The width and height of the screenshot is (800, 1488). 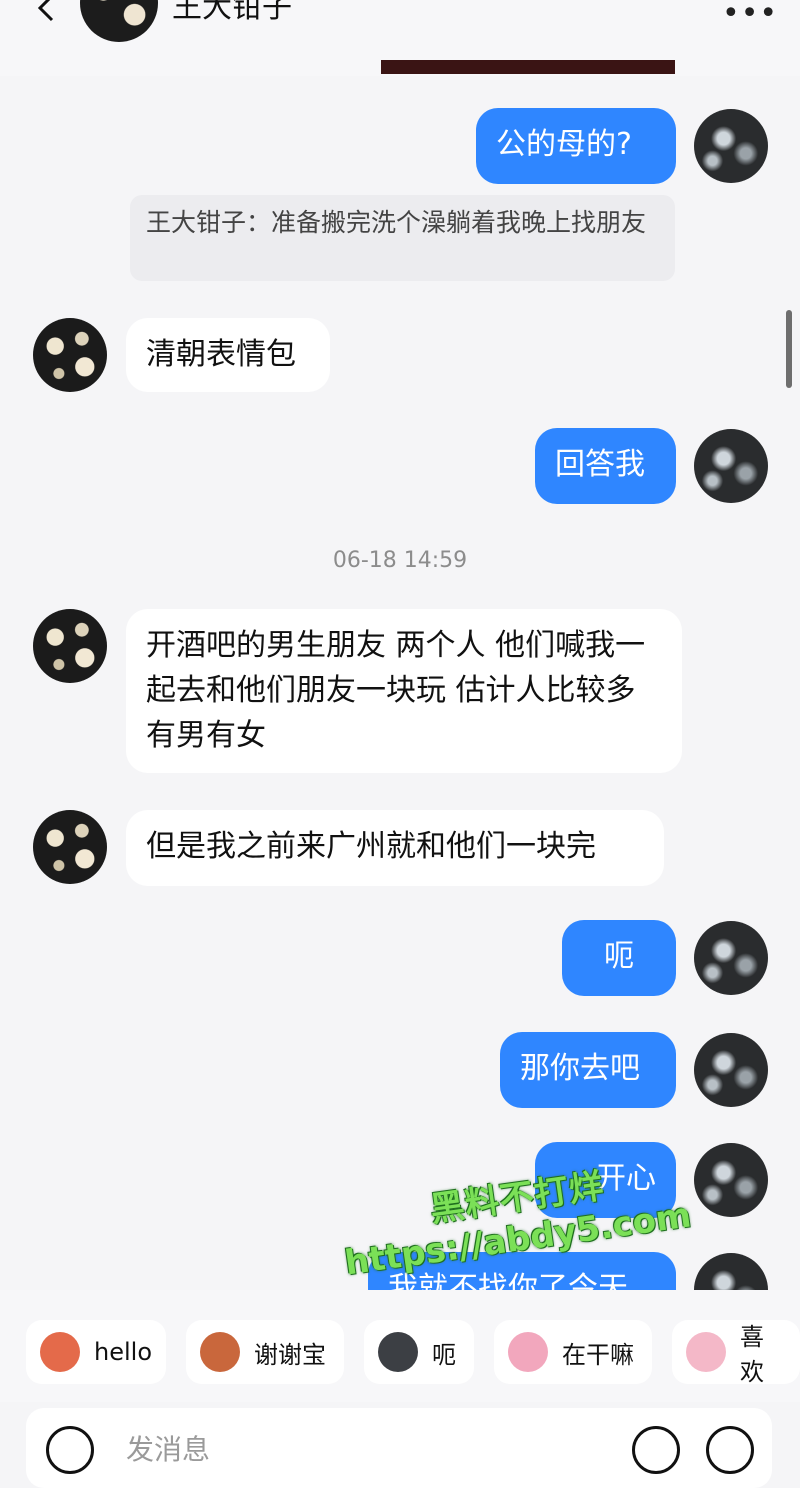 What do you see at coordinates (576, 146) in the screenshot?
I see `message-bubble-mine: 公的母的?` at bounding box center [576, 146].